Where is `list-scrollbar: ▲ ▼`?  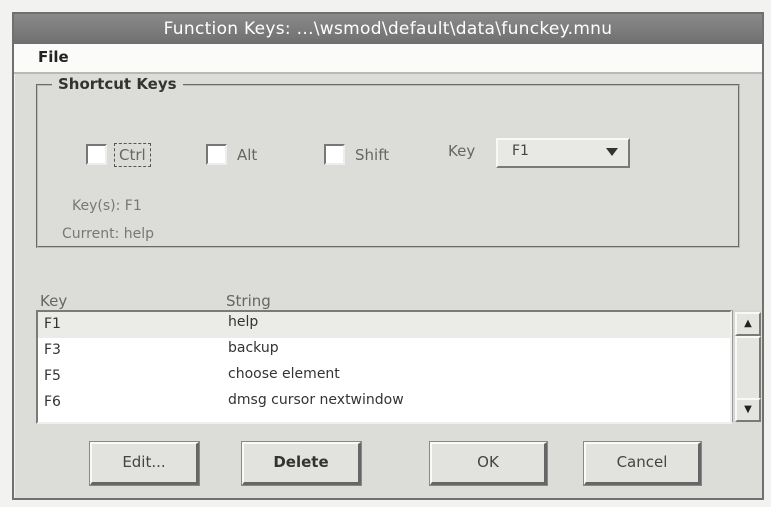
list-scrollbar: ▲ ▼ is located at coordinates (746, 366).